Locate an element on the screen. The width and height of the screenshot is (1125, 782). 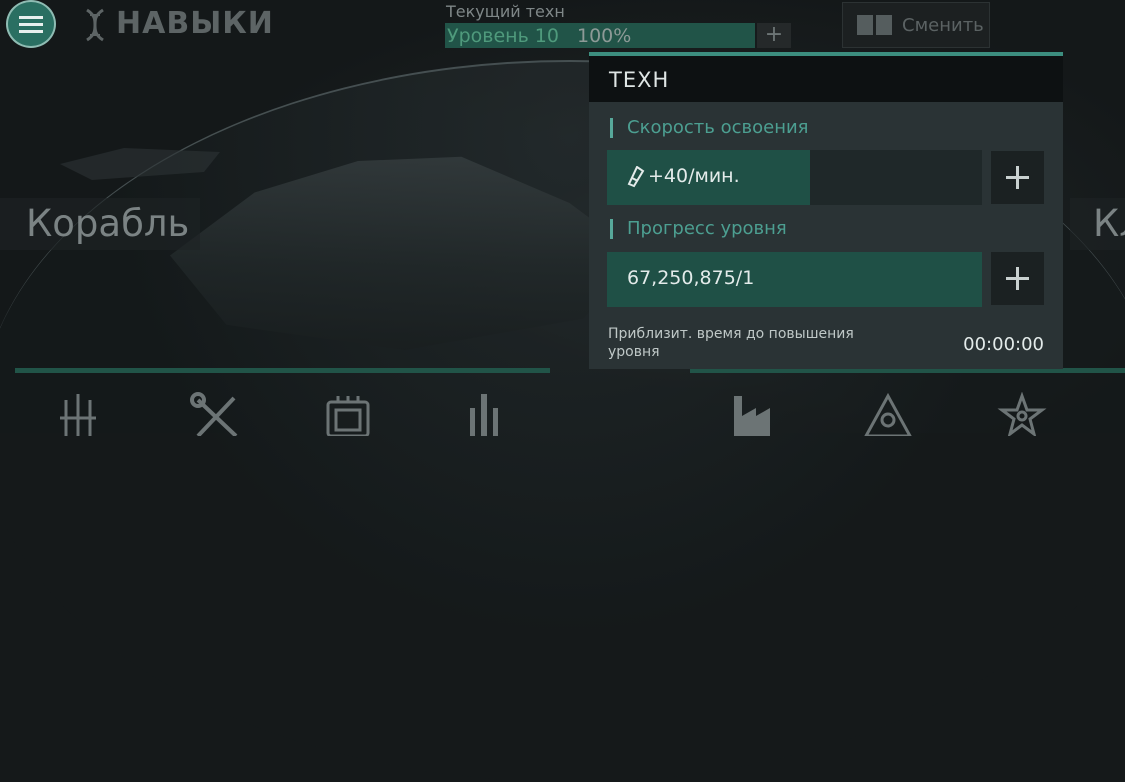
hamburger-menu-icon is located at coordinates (31, 24).